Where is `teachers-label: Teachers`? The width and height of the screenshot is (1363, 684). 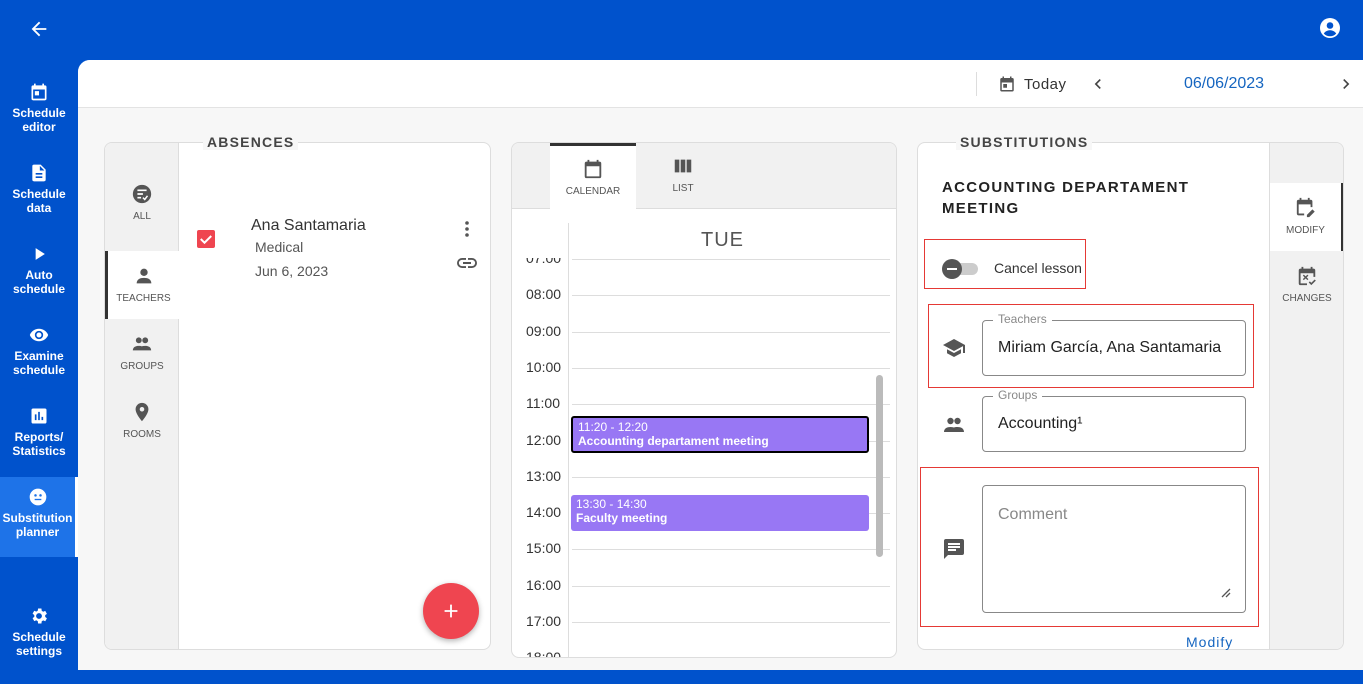 teachers-label: Teachers is located at coordinates (1022, 319).